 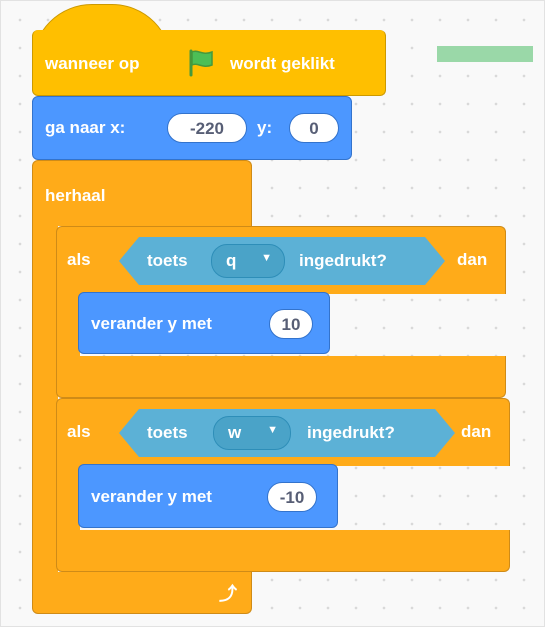 I want to click on change-y-block-2: verander y met -10, so click(x=208, y=496).